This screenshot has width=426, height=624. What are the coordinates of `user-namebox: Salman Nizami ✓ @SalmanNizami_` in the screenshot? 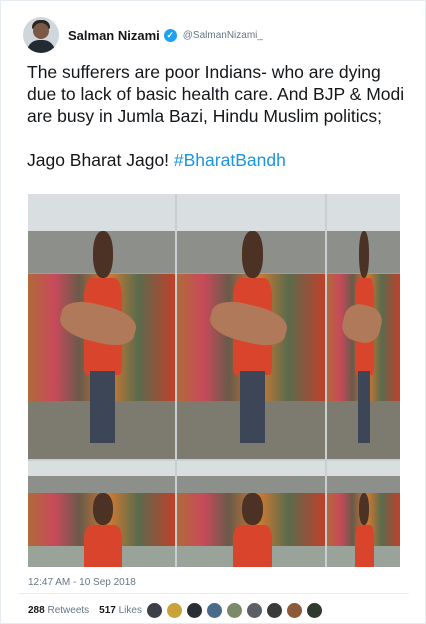 It's located at (165, 35).